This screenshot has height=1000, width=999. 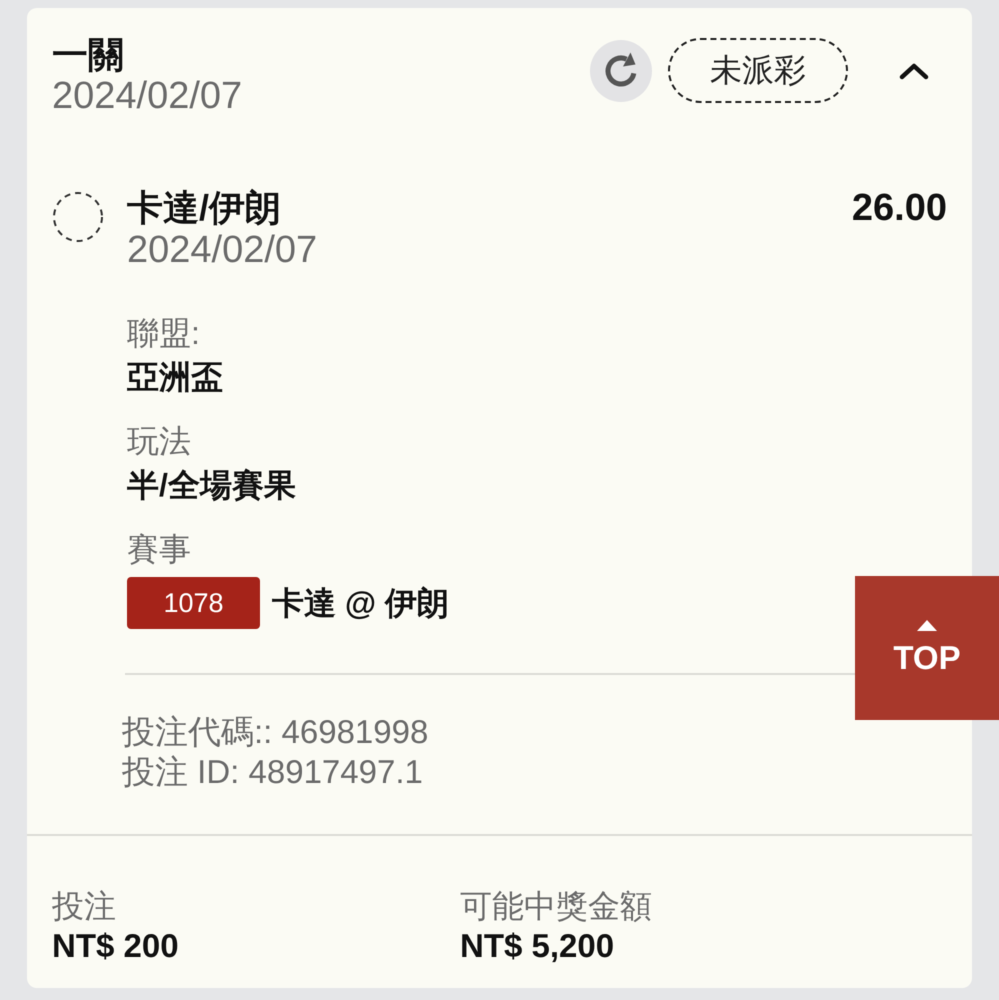 I want to click on detail-label: 玩法, so click(x=159, y=441).